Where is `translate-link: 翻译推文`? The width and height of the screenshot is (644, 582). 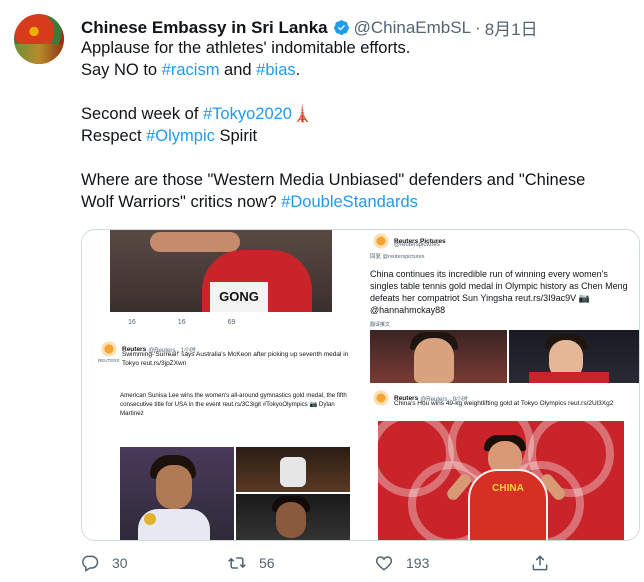
translate-link: 翻译推文 is located at coordinates (380, 325).